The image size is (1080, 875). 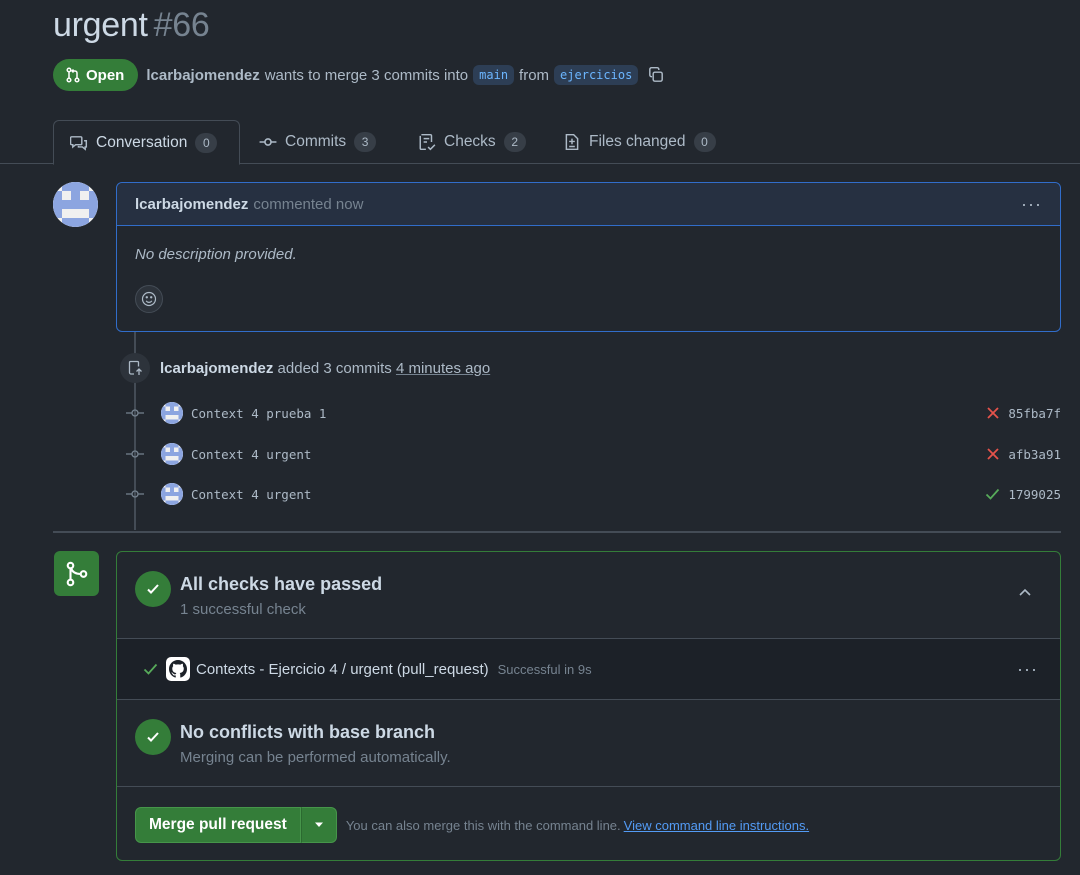 What do you see at coordinates (79, 143) in the screenshot?
I see `comment-discussion-icon` at bounding box center [79, 143].